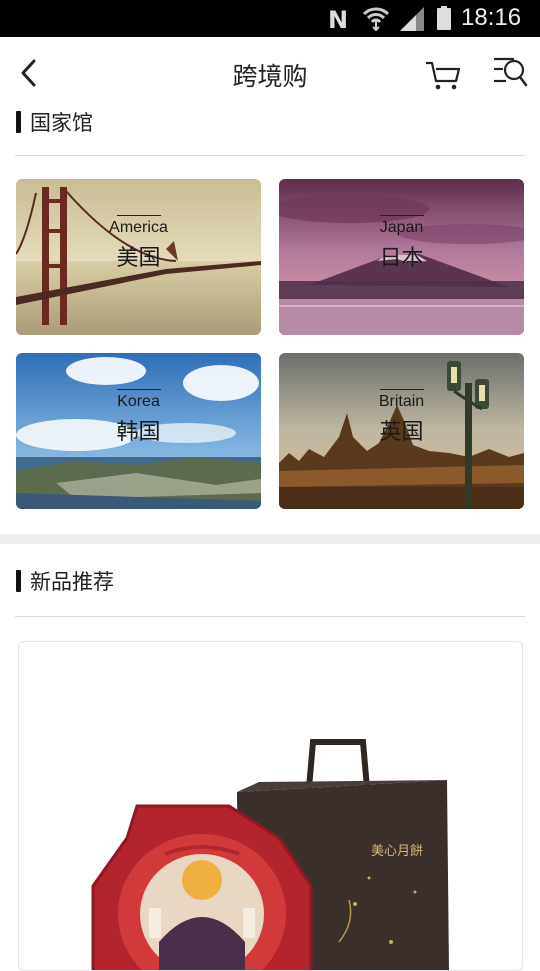 Image resolution: width=540 pixels, height=971 pixels. Describe the element at coordinates (444, 18) in the screenshot. I see `battery-icon` at that location.